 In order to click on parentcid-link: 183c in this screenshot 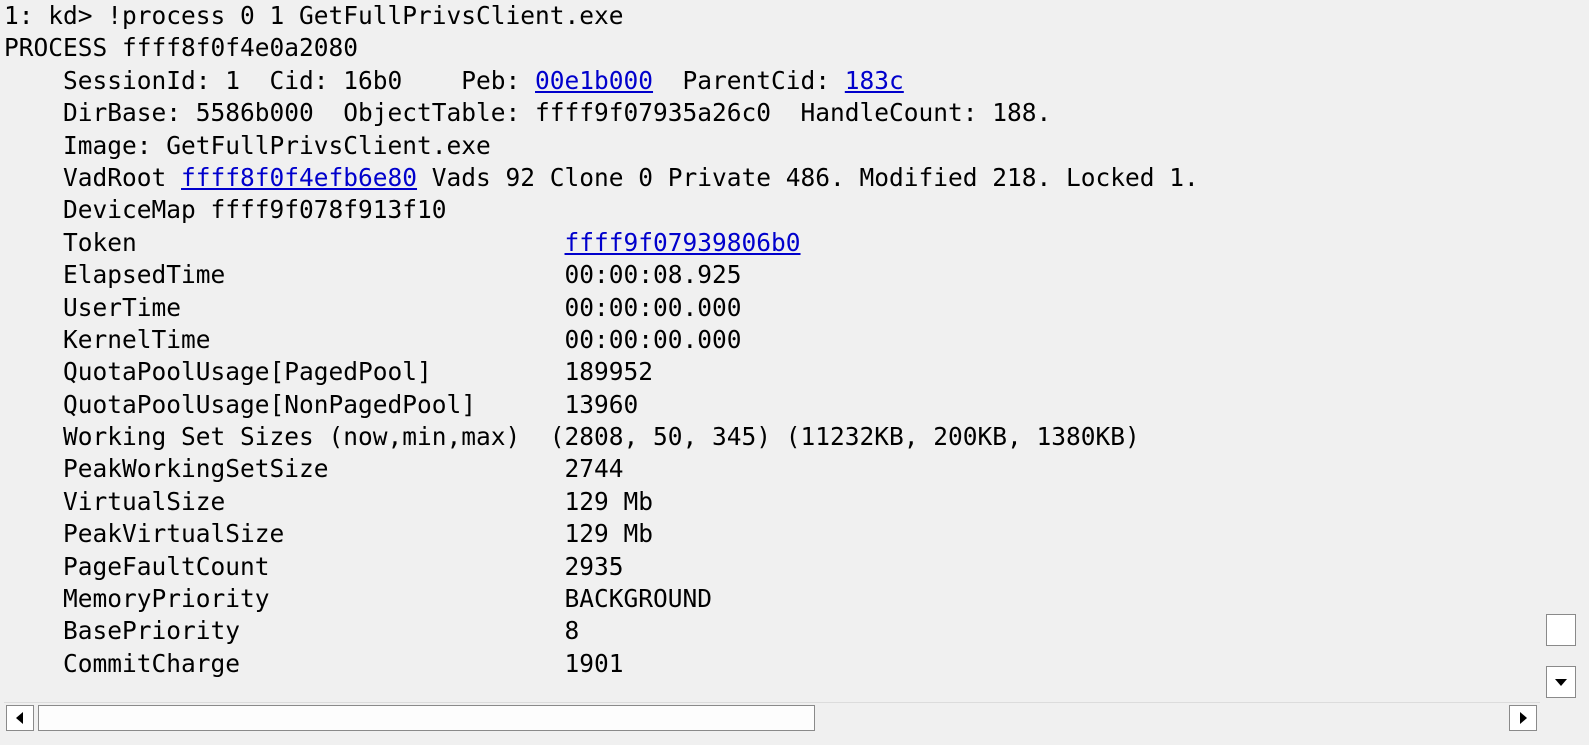, I will do `click(874, 80)`.